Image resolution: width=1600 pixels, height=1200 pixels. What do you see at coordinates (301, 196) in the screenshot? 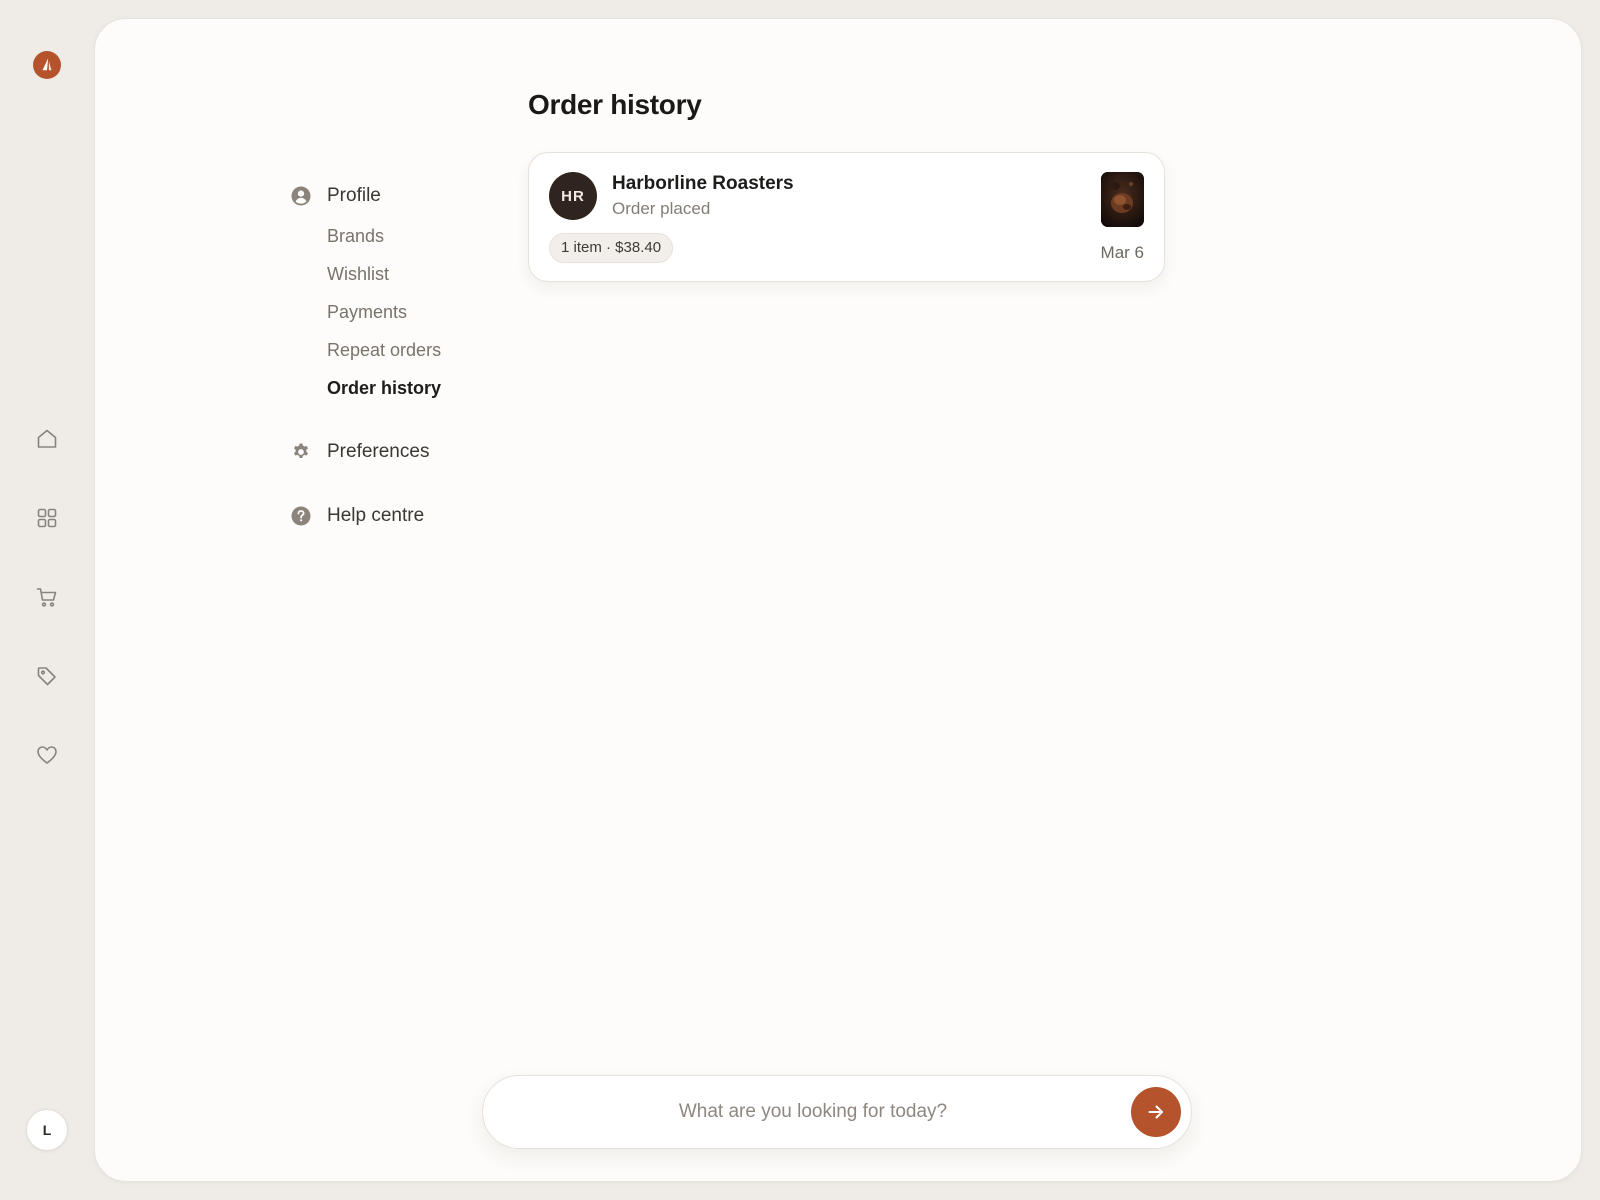
I see `user-circle-icon` at bounding box center [301, 196].